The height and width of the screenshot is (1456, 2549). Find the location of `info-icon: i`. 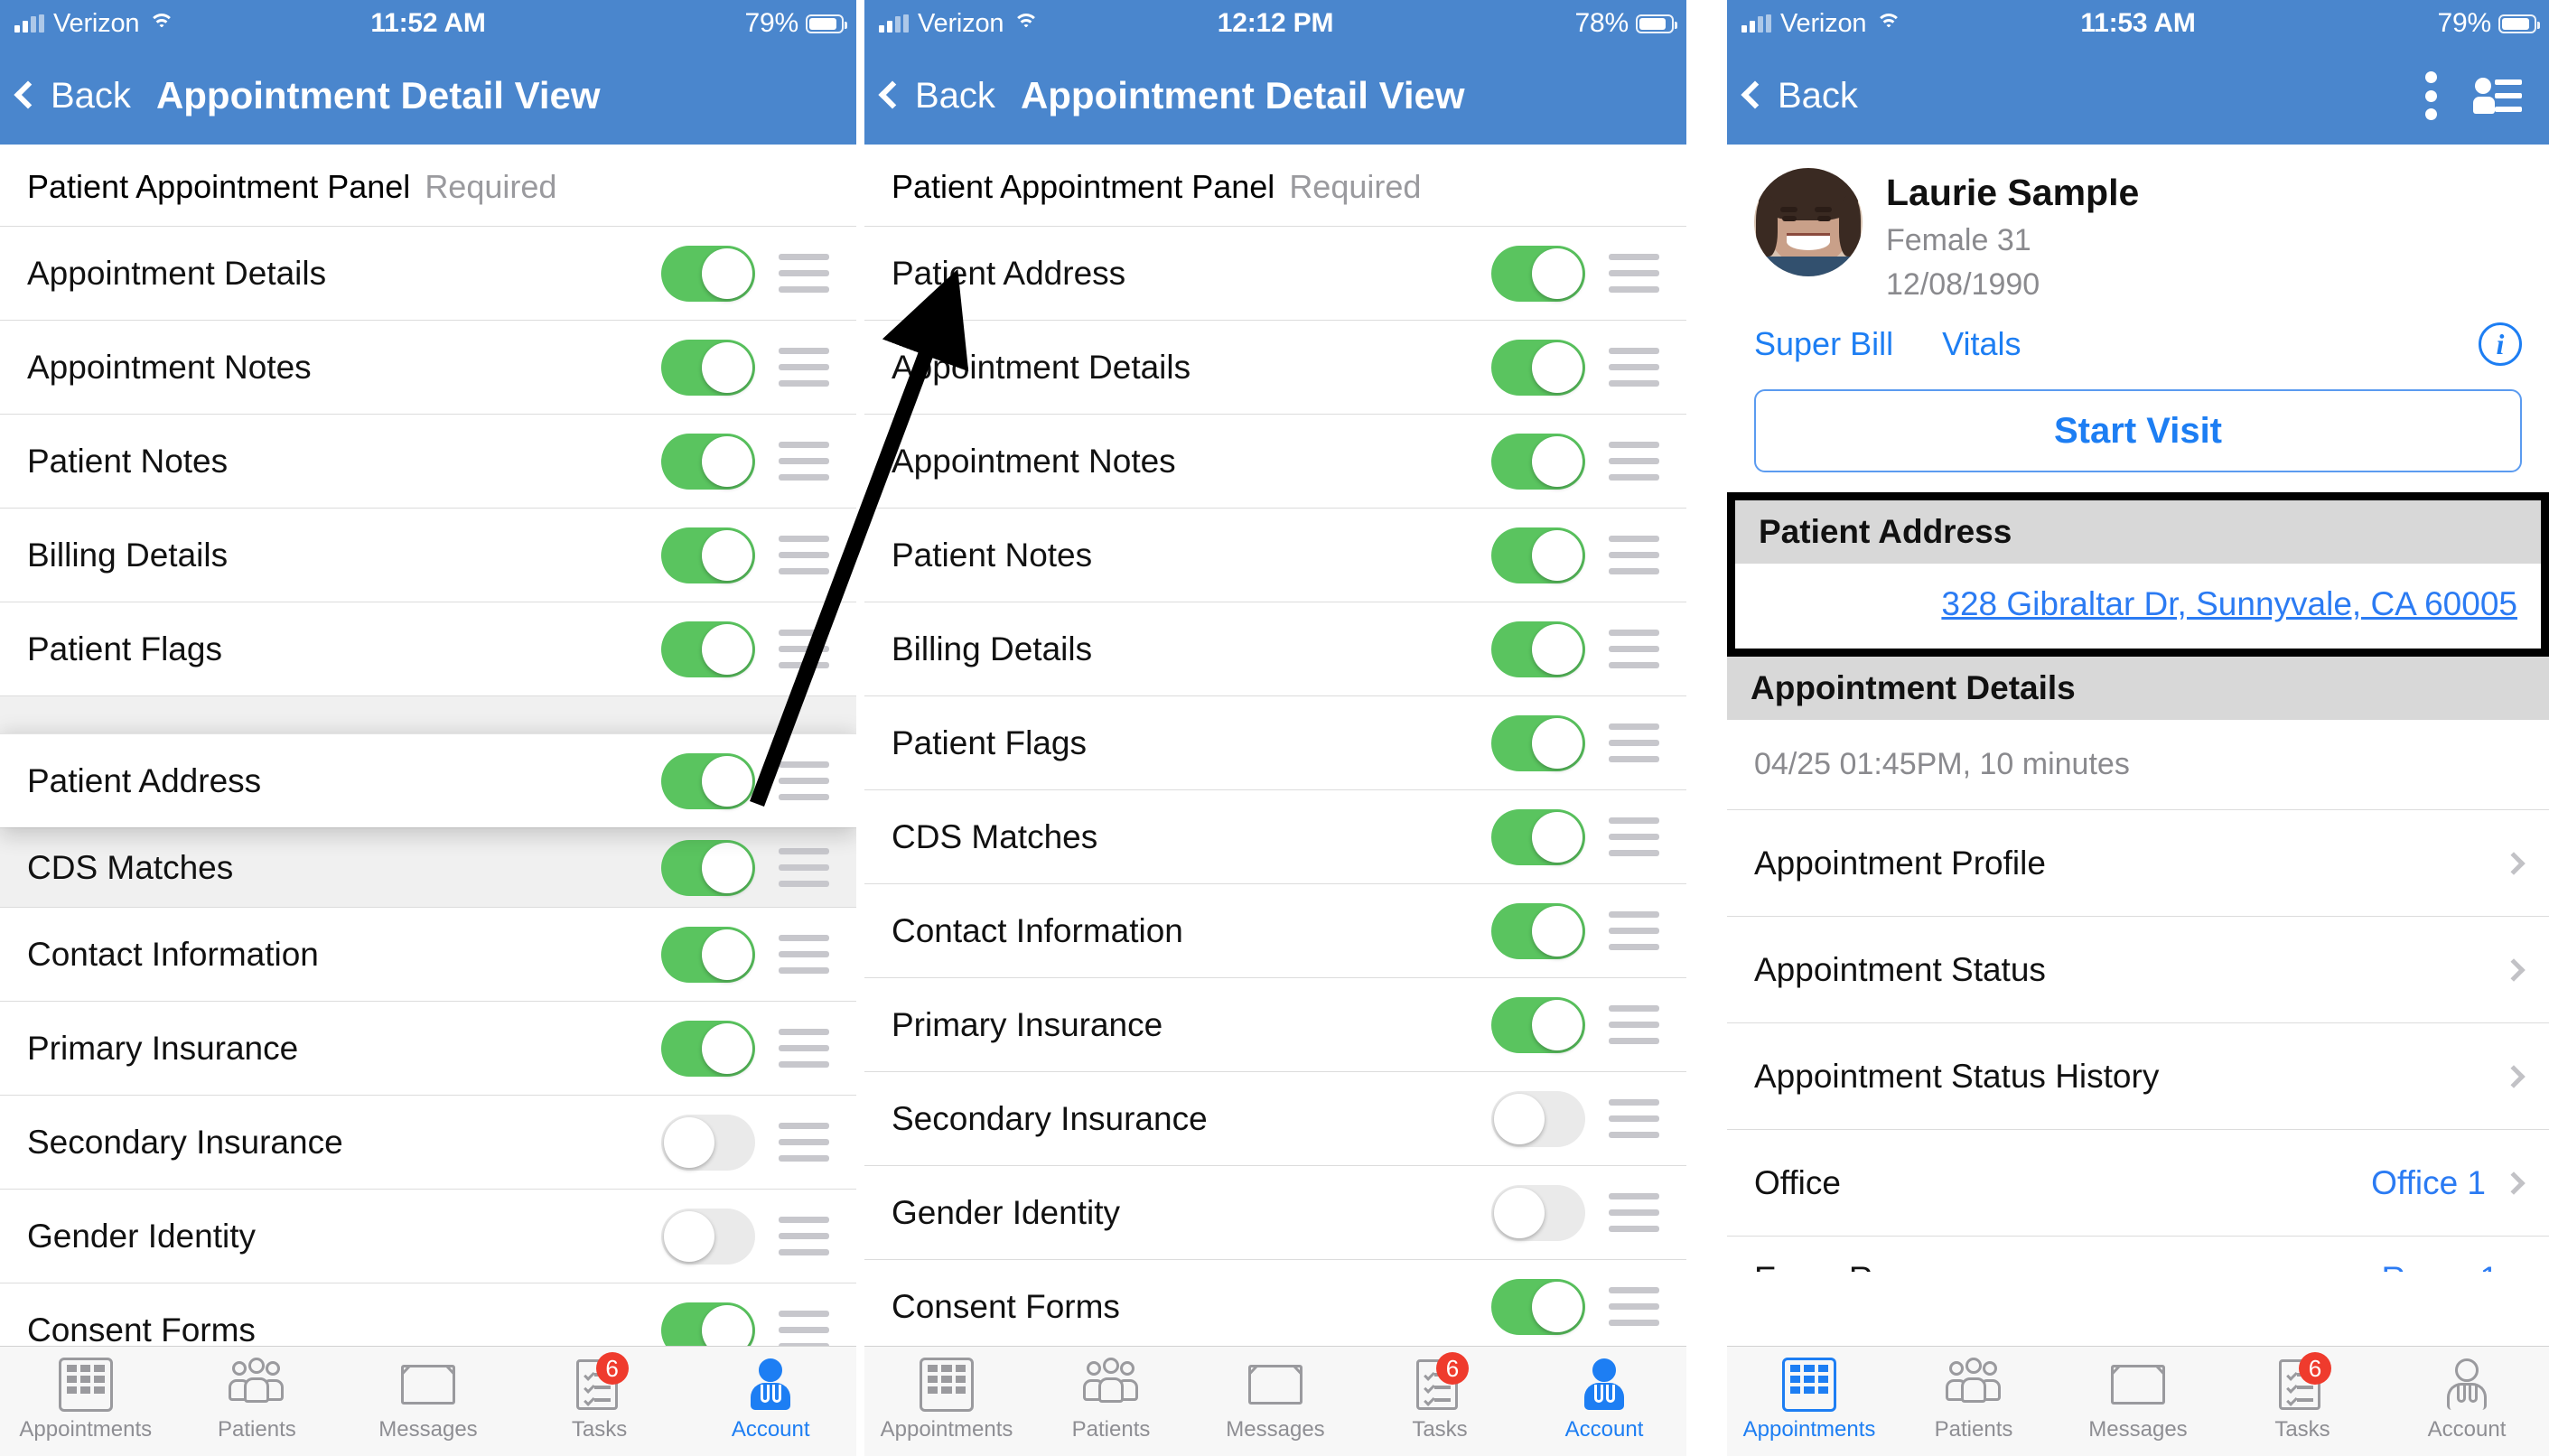

info-icon: i is located at coordinates (2500, 344).